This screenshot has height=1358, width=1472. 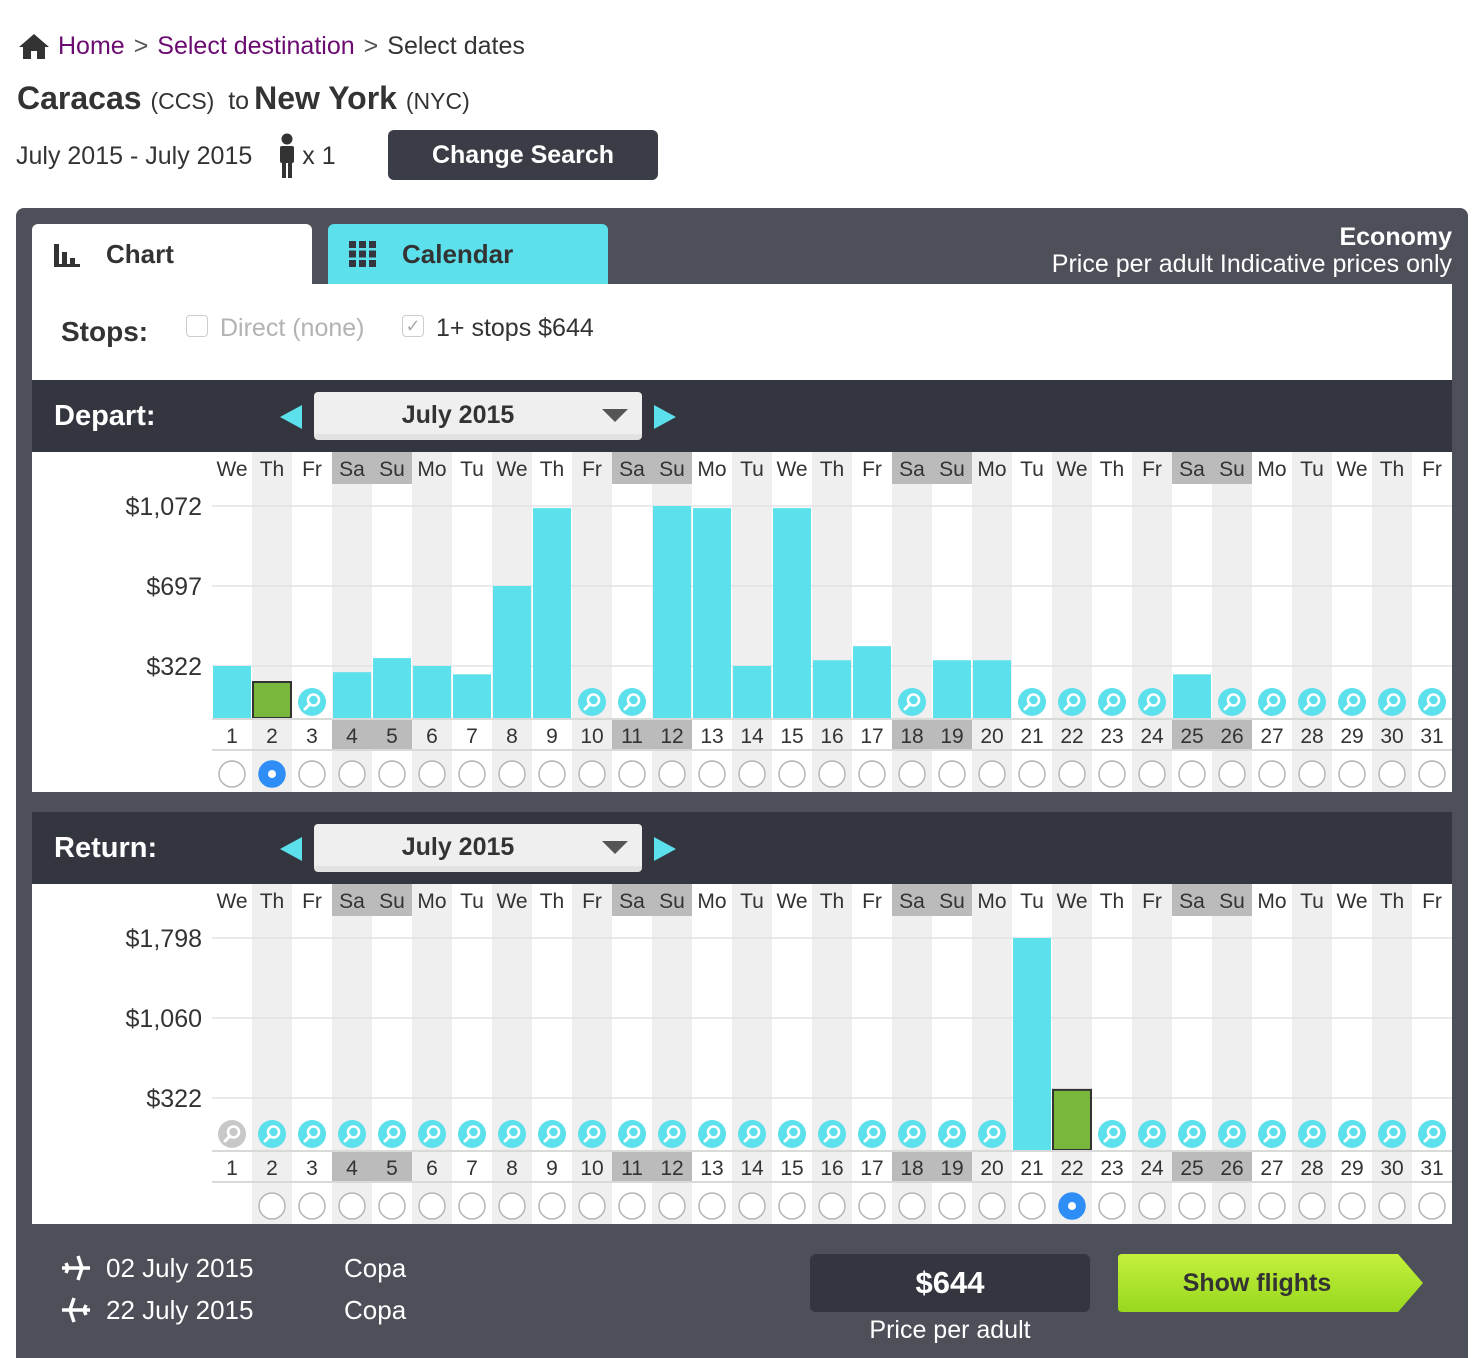 What do you see at coordinates (172, 254) in the screenshot?
I see `tab-chart: Chart` at bounding box center [172, 254].